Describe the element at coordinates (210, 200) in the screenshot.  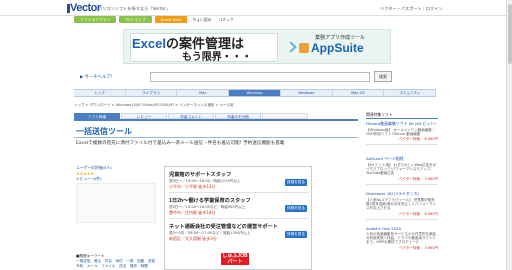
I see `ad-job-title: 1日2h～働ける学童保育のスタッフ` at that location.